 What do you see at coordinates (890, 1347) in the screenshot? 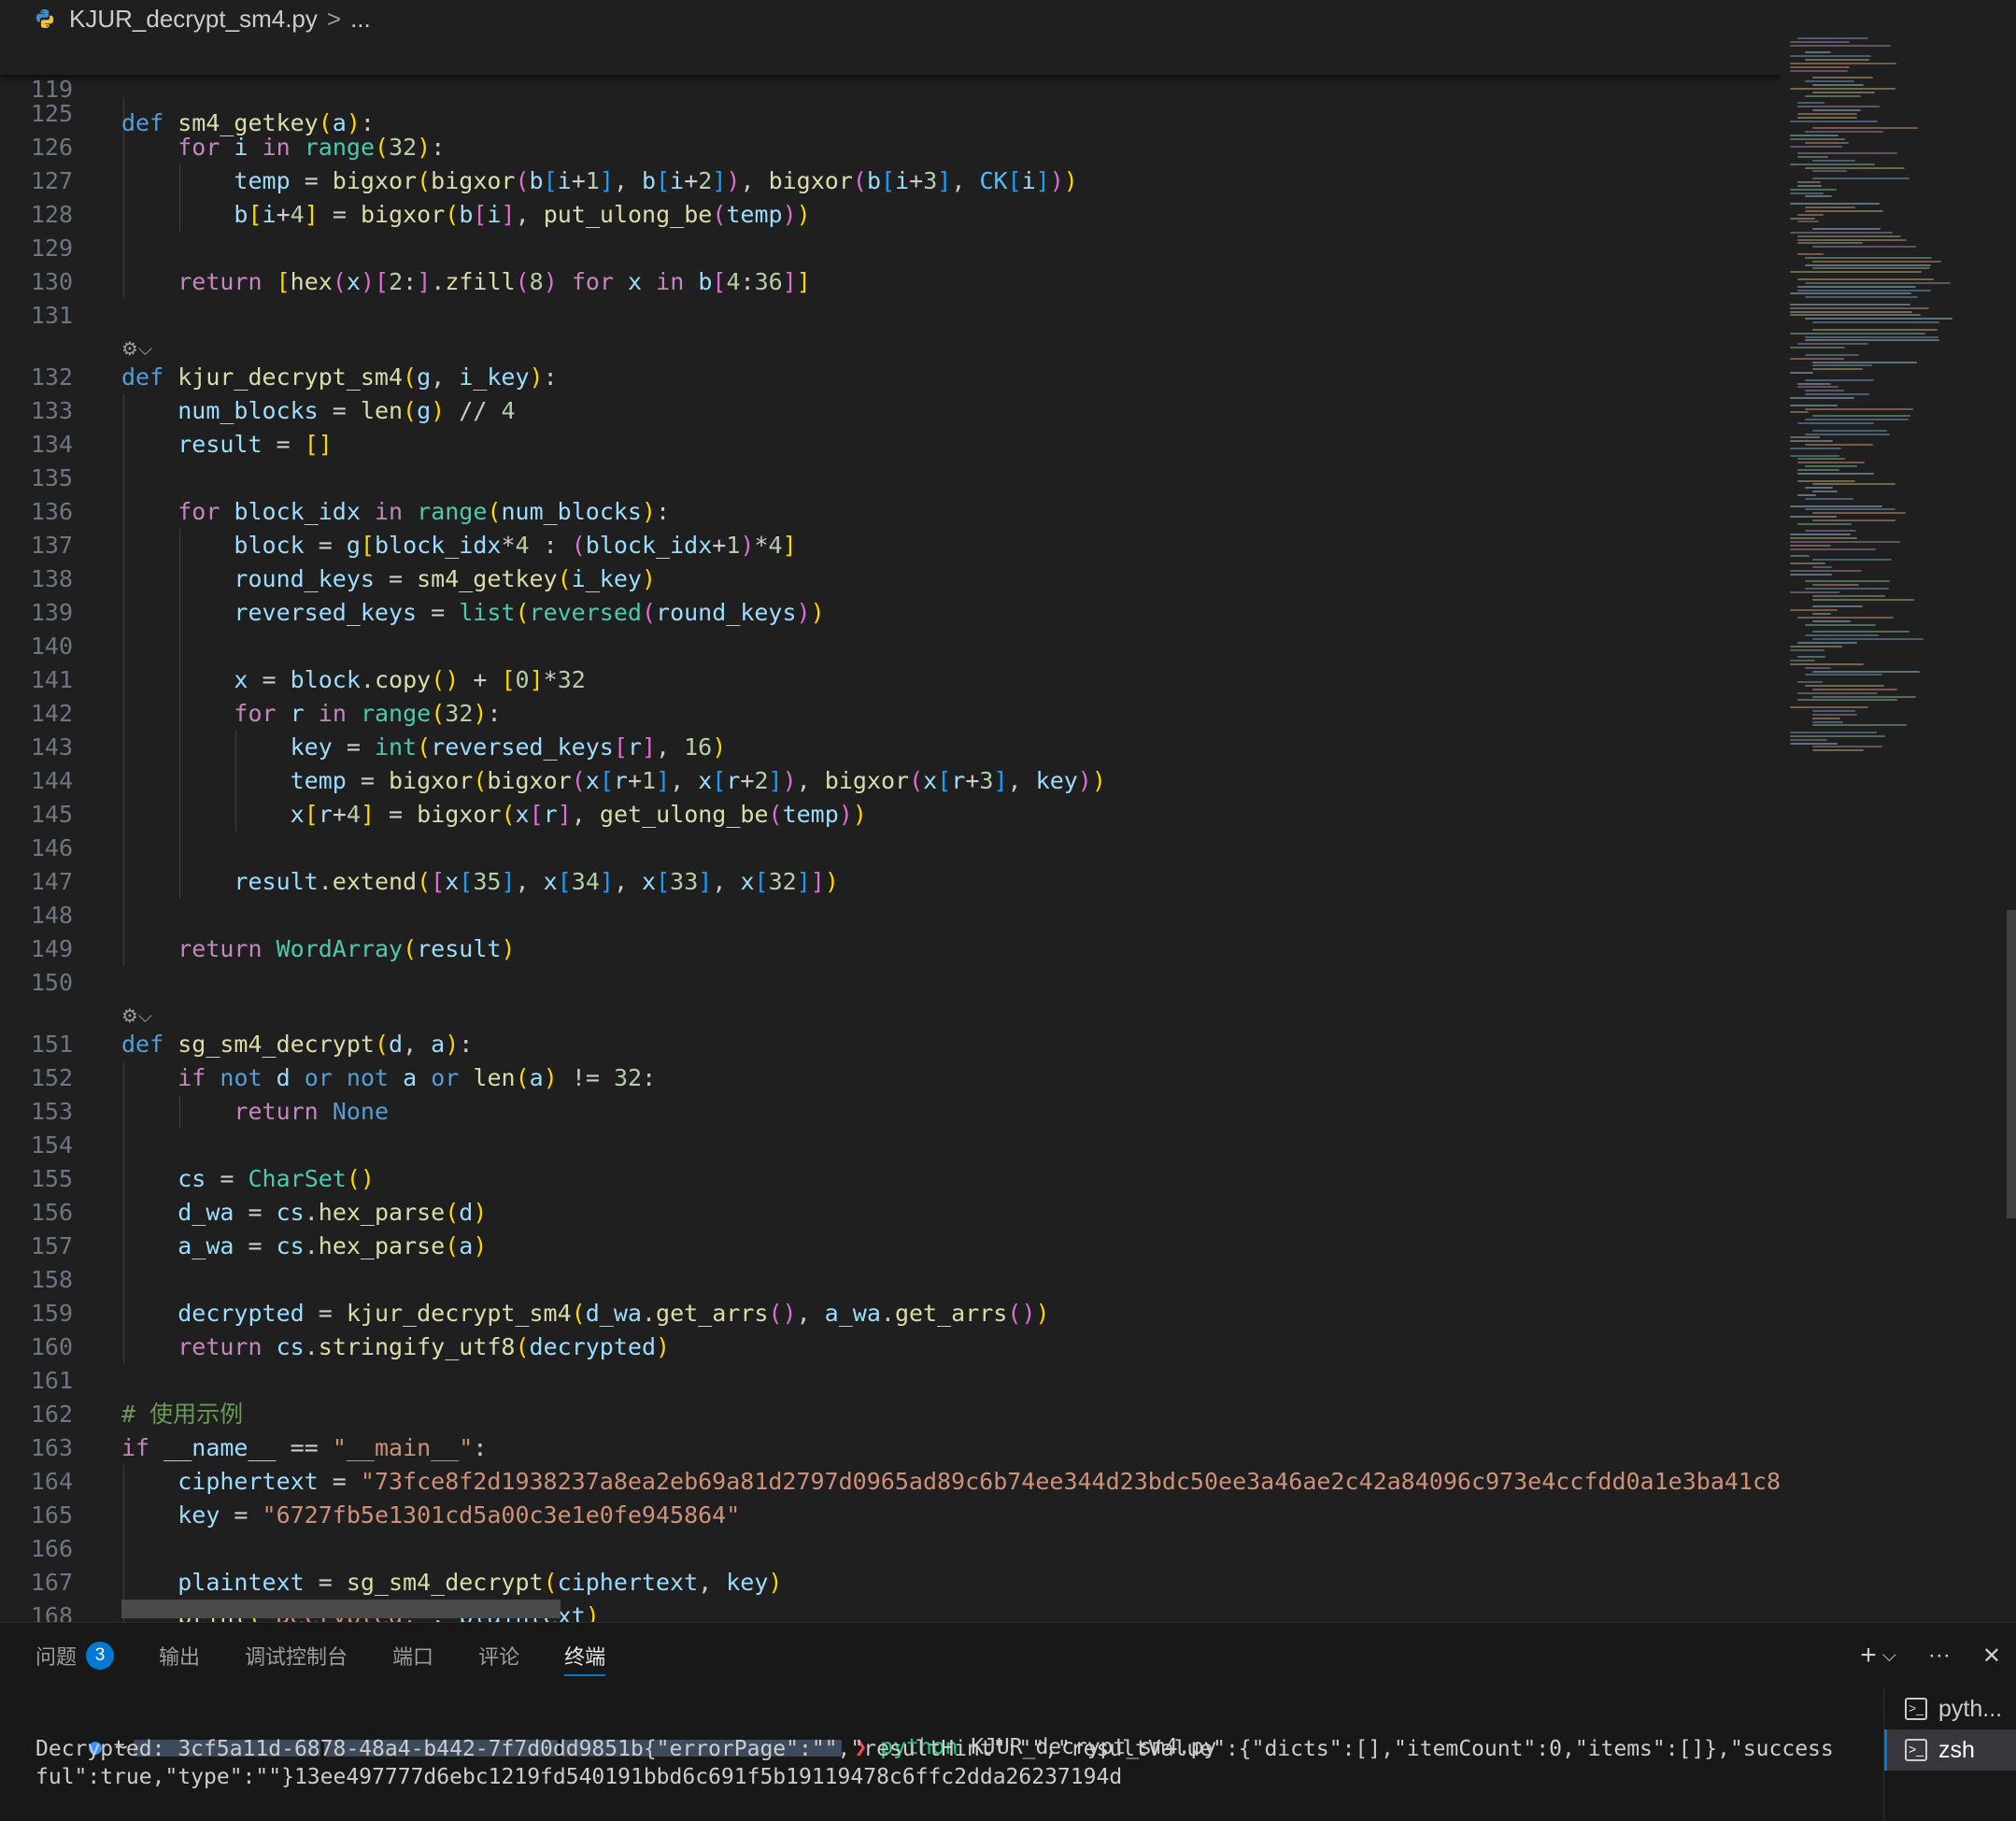
I see `code-line: 160 return cs.stringify_utf8(decrypted)` at bounding box center [890, 1347].